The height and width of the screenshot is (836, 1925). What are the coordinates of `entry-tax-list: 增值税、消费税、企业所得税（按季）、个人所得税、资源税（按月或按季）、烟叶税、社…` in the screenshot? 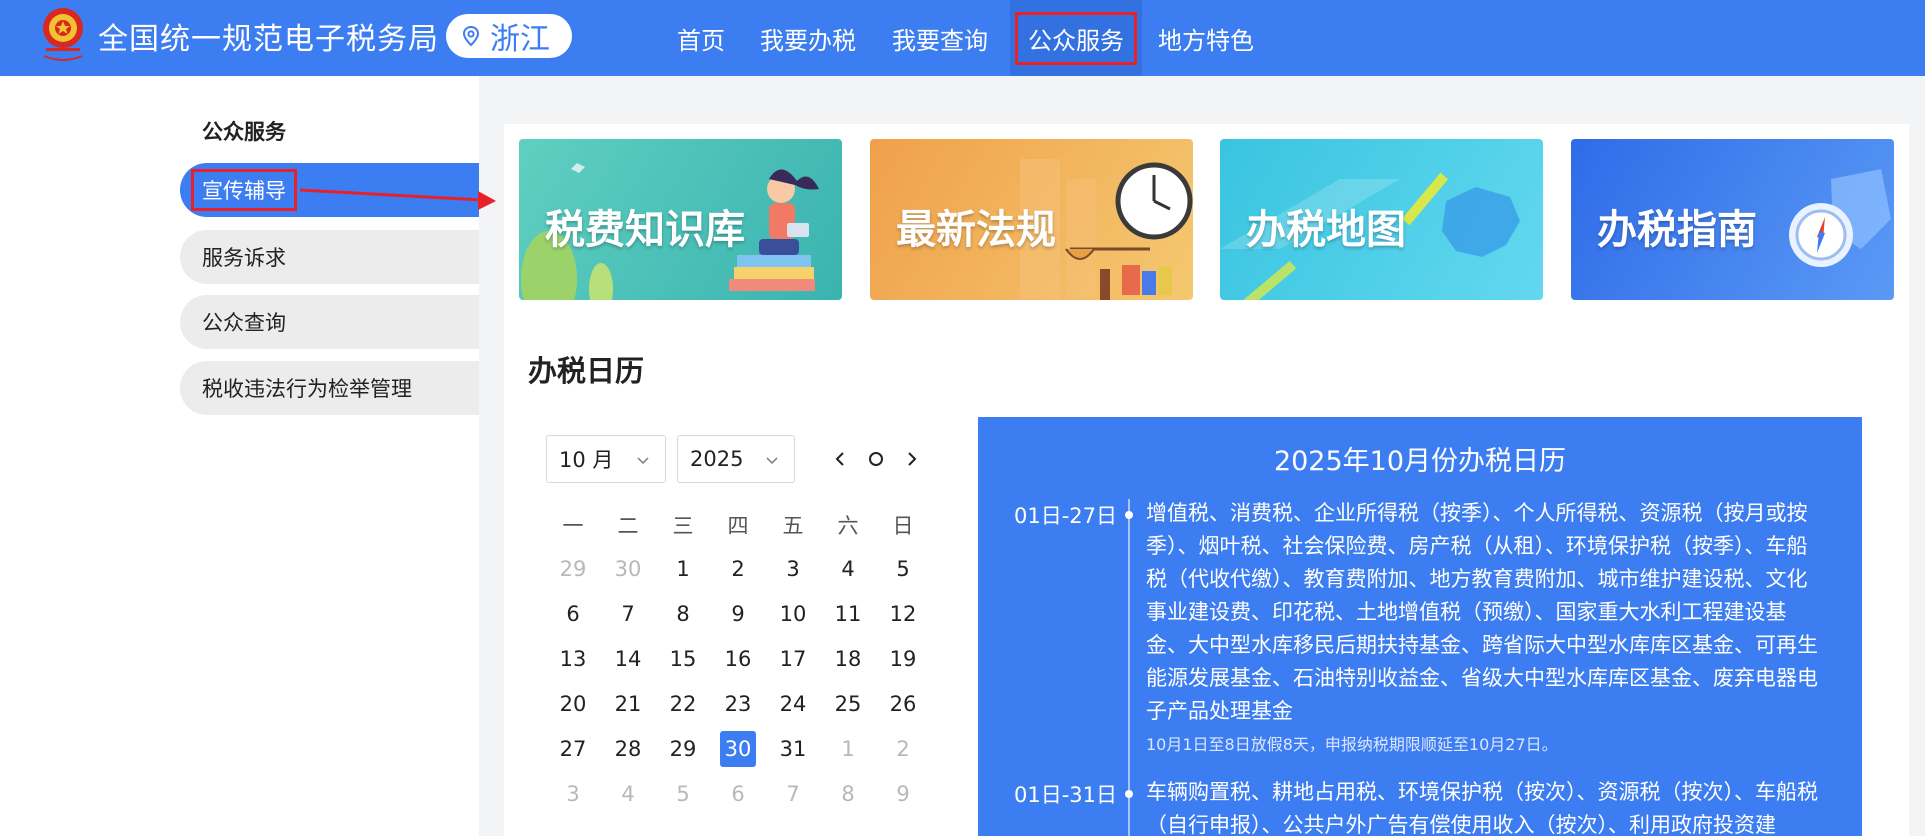 It's located at (1482, 612).